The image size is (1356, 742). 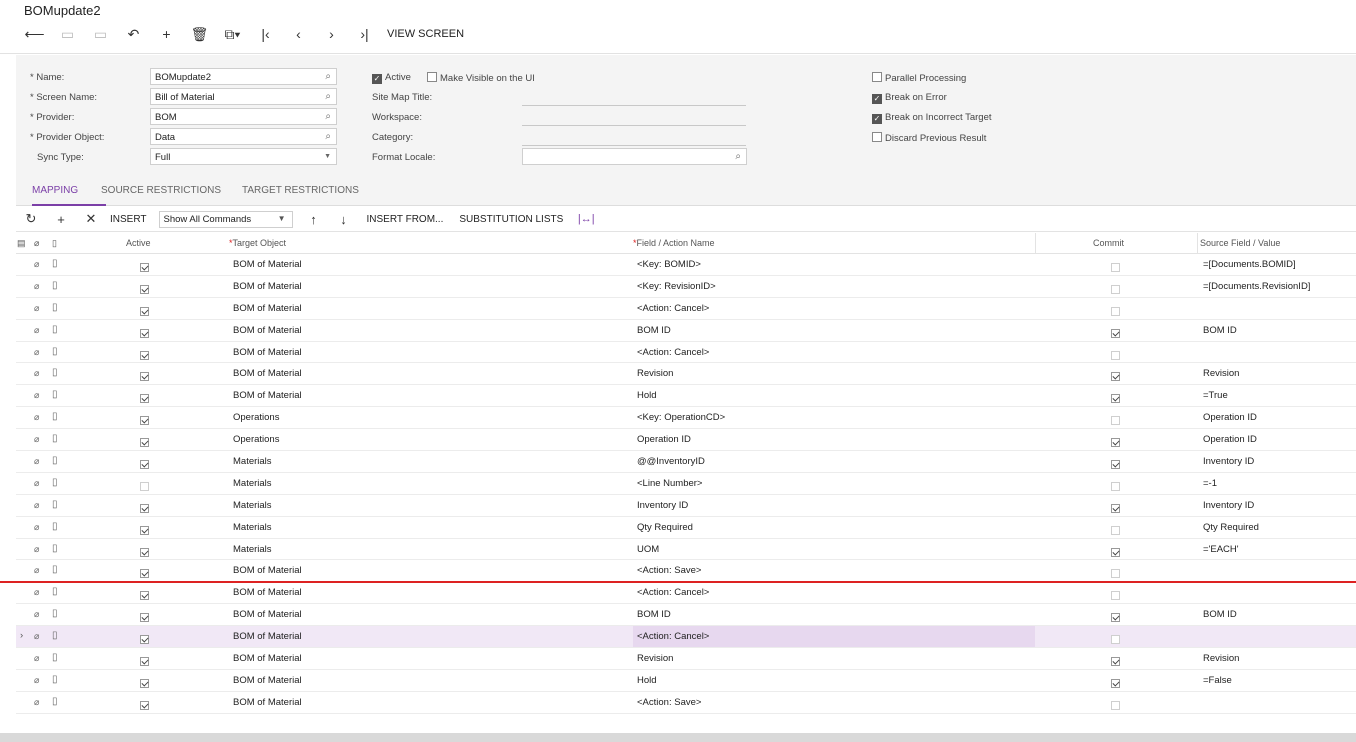 I want to click on make-visible-checkbox: Make Visible on the UI, so click(x=481, y=78).